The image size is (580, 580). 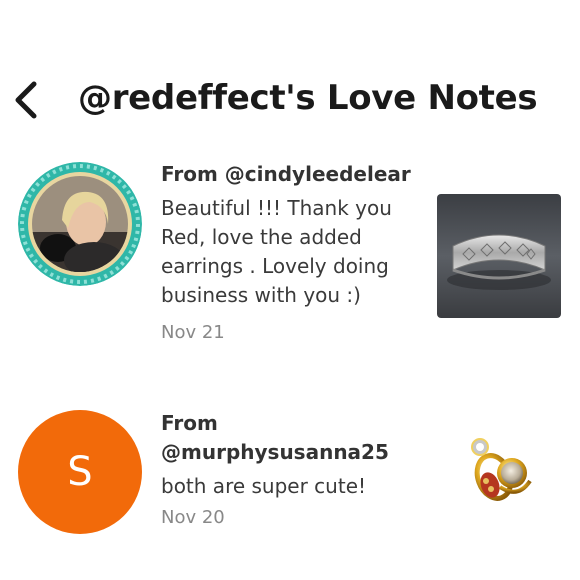 I want to click on avatar-initial: S, so click(x=80, y=472).